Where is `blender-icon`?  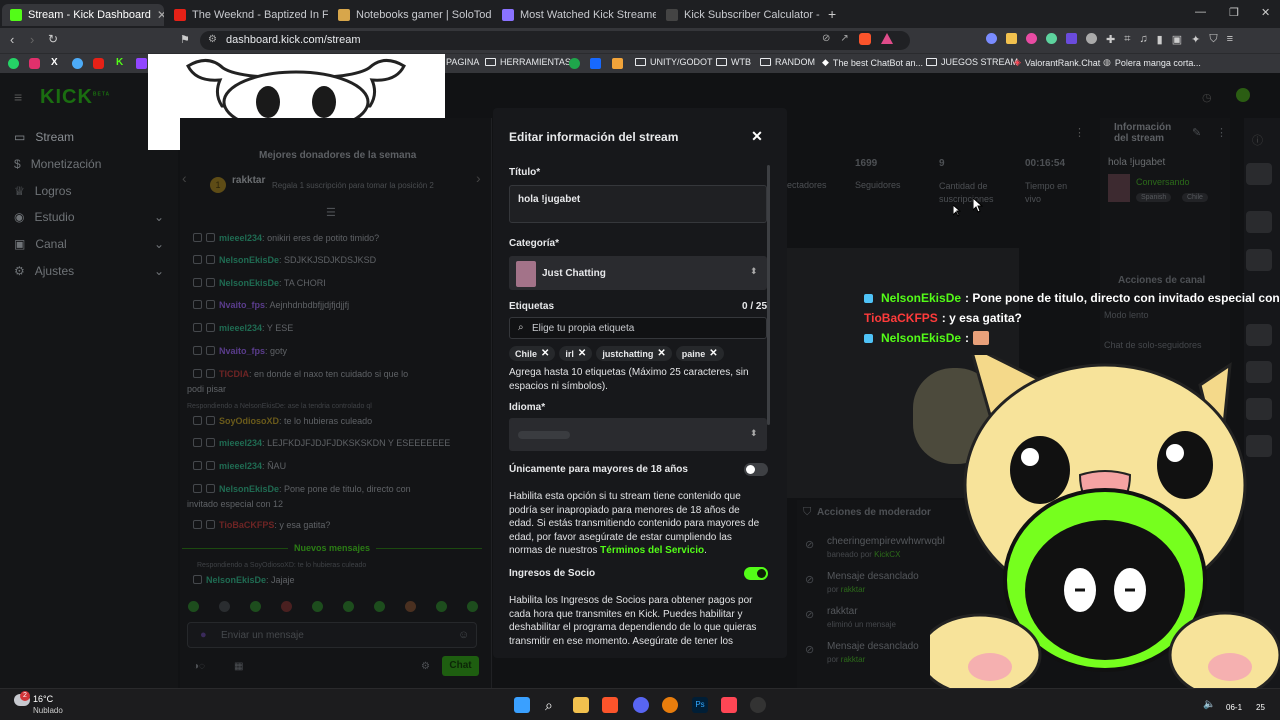 blender-icon is located at coordinates (670, 705).